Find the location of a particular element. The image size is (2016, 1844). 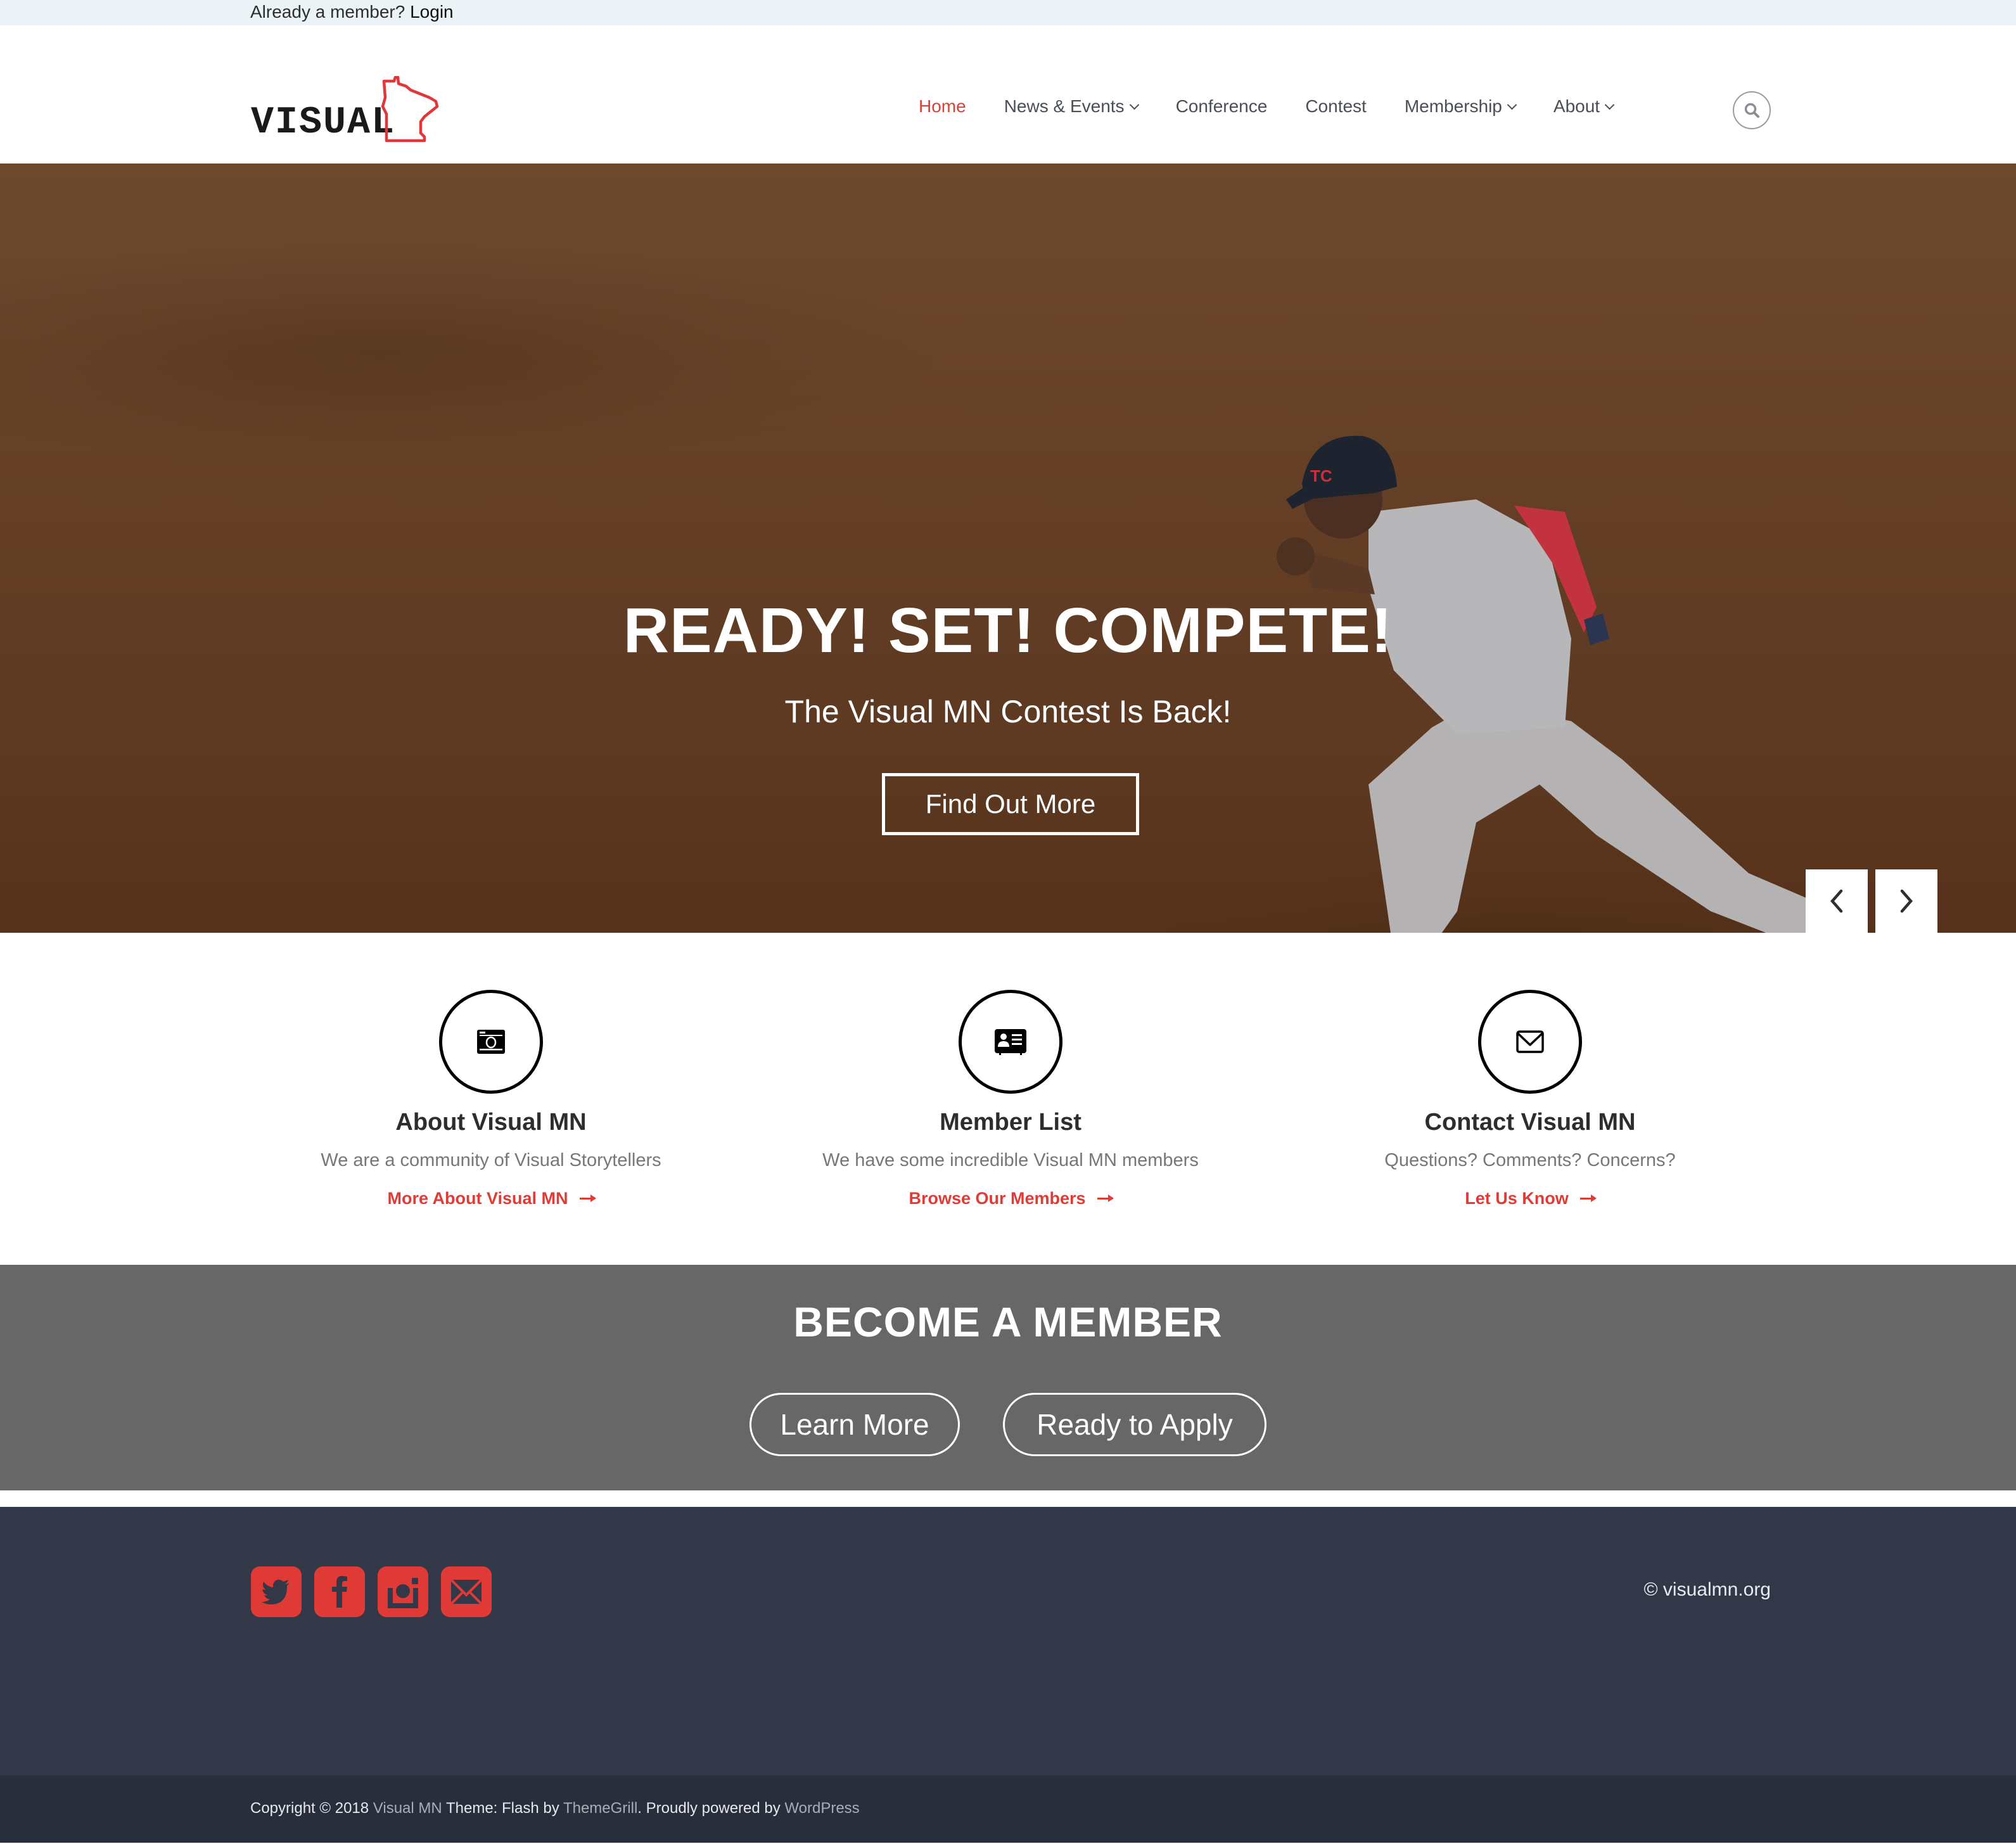

search-button is located at coordinates (1752, 110).